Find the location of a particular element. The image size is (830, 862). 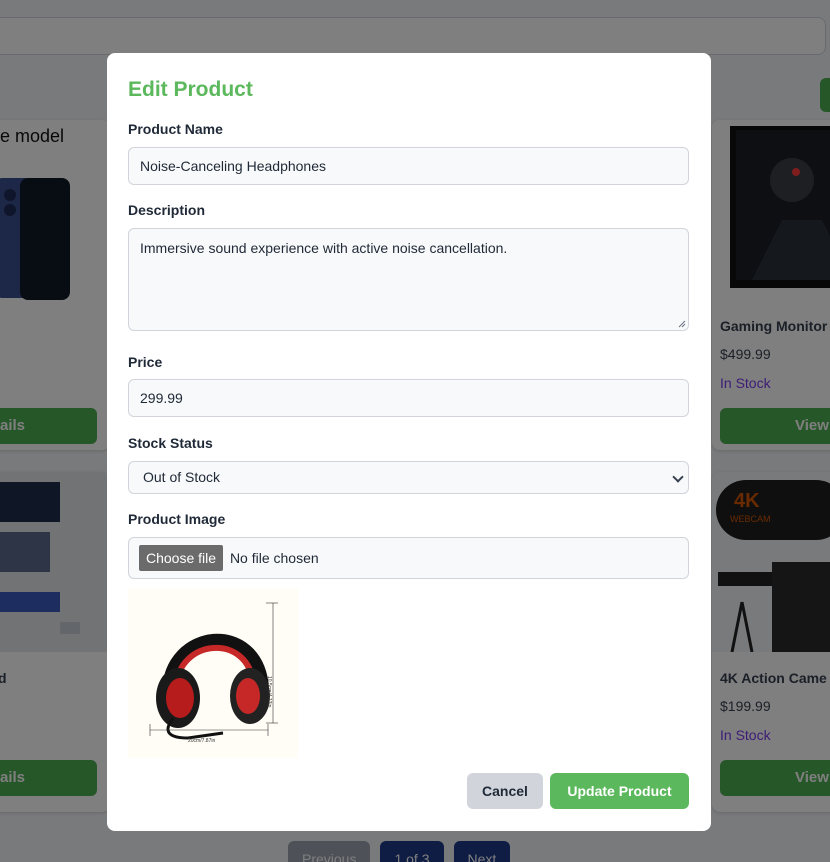

preview-height-label: 10.5cm/4.13in is located at coordinates (269, 692).